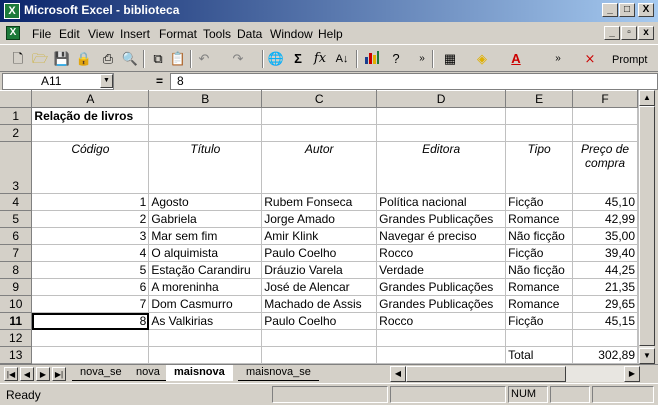 This screenshot has width=658, height=405. I want to click on scroll-up-icon: ▲, so click(647, 98).